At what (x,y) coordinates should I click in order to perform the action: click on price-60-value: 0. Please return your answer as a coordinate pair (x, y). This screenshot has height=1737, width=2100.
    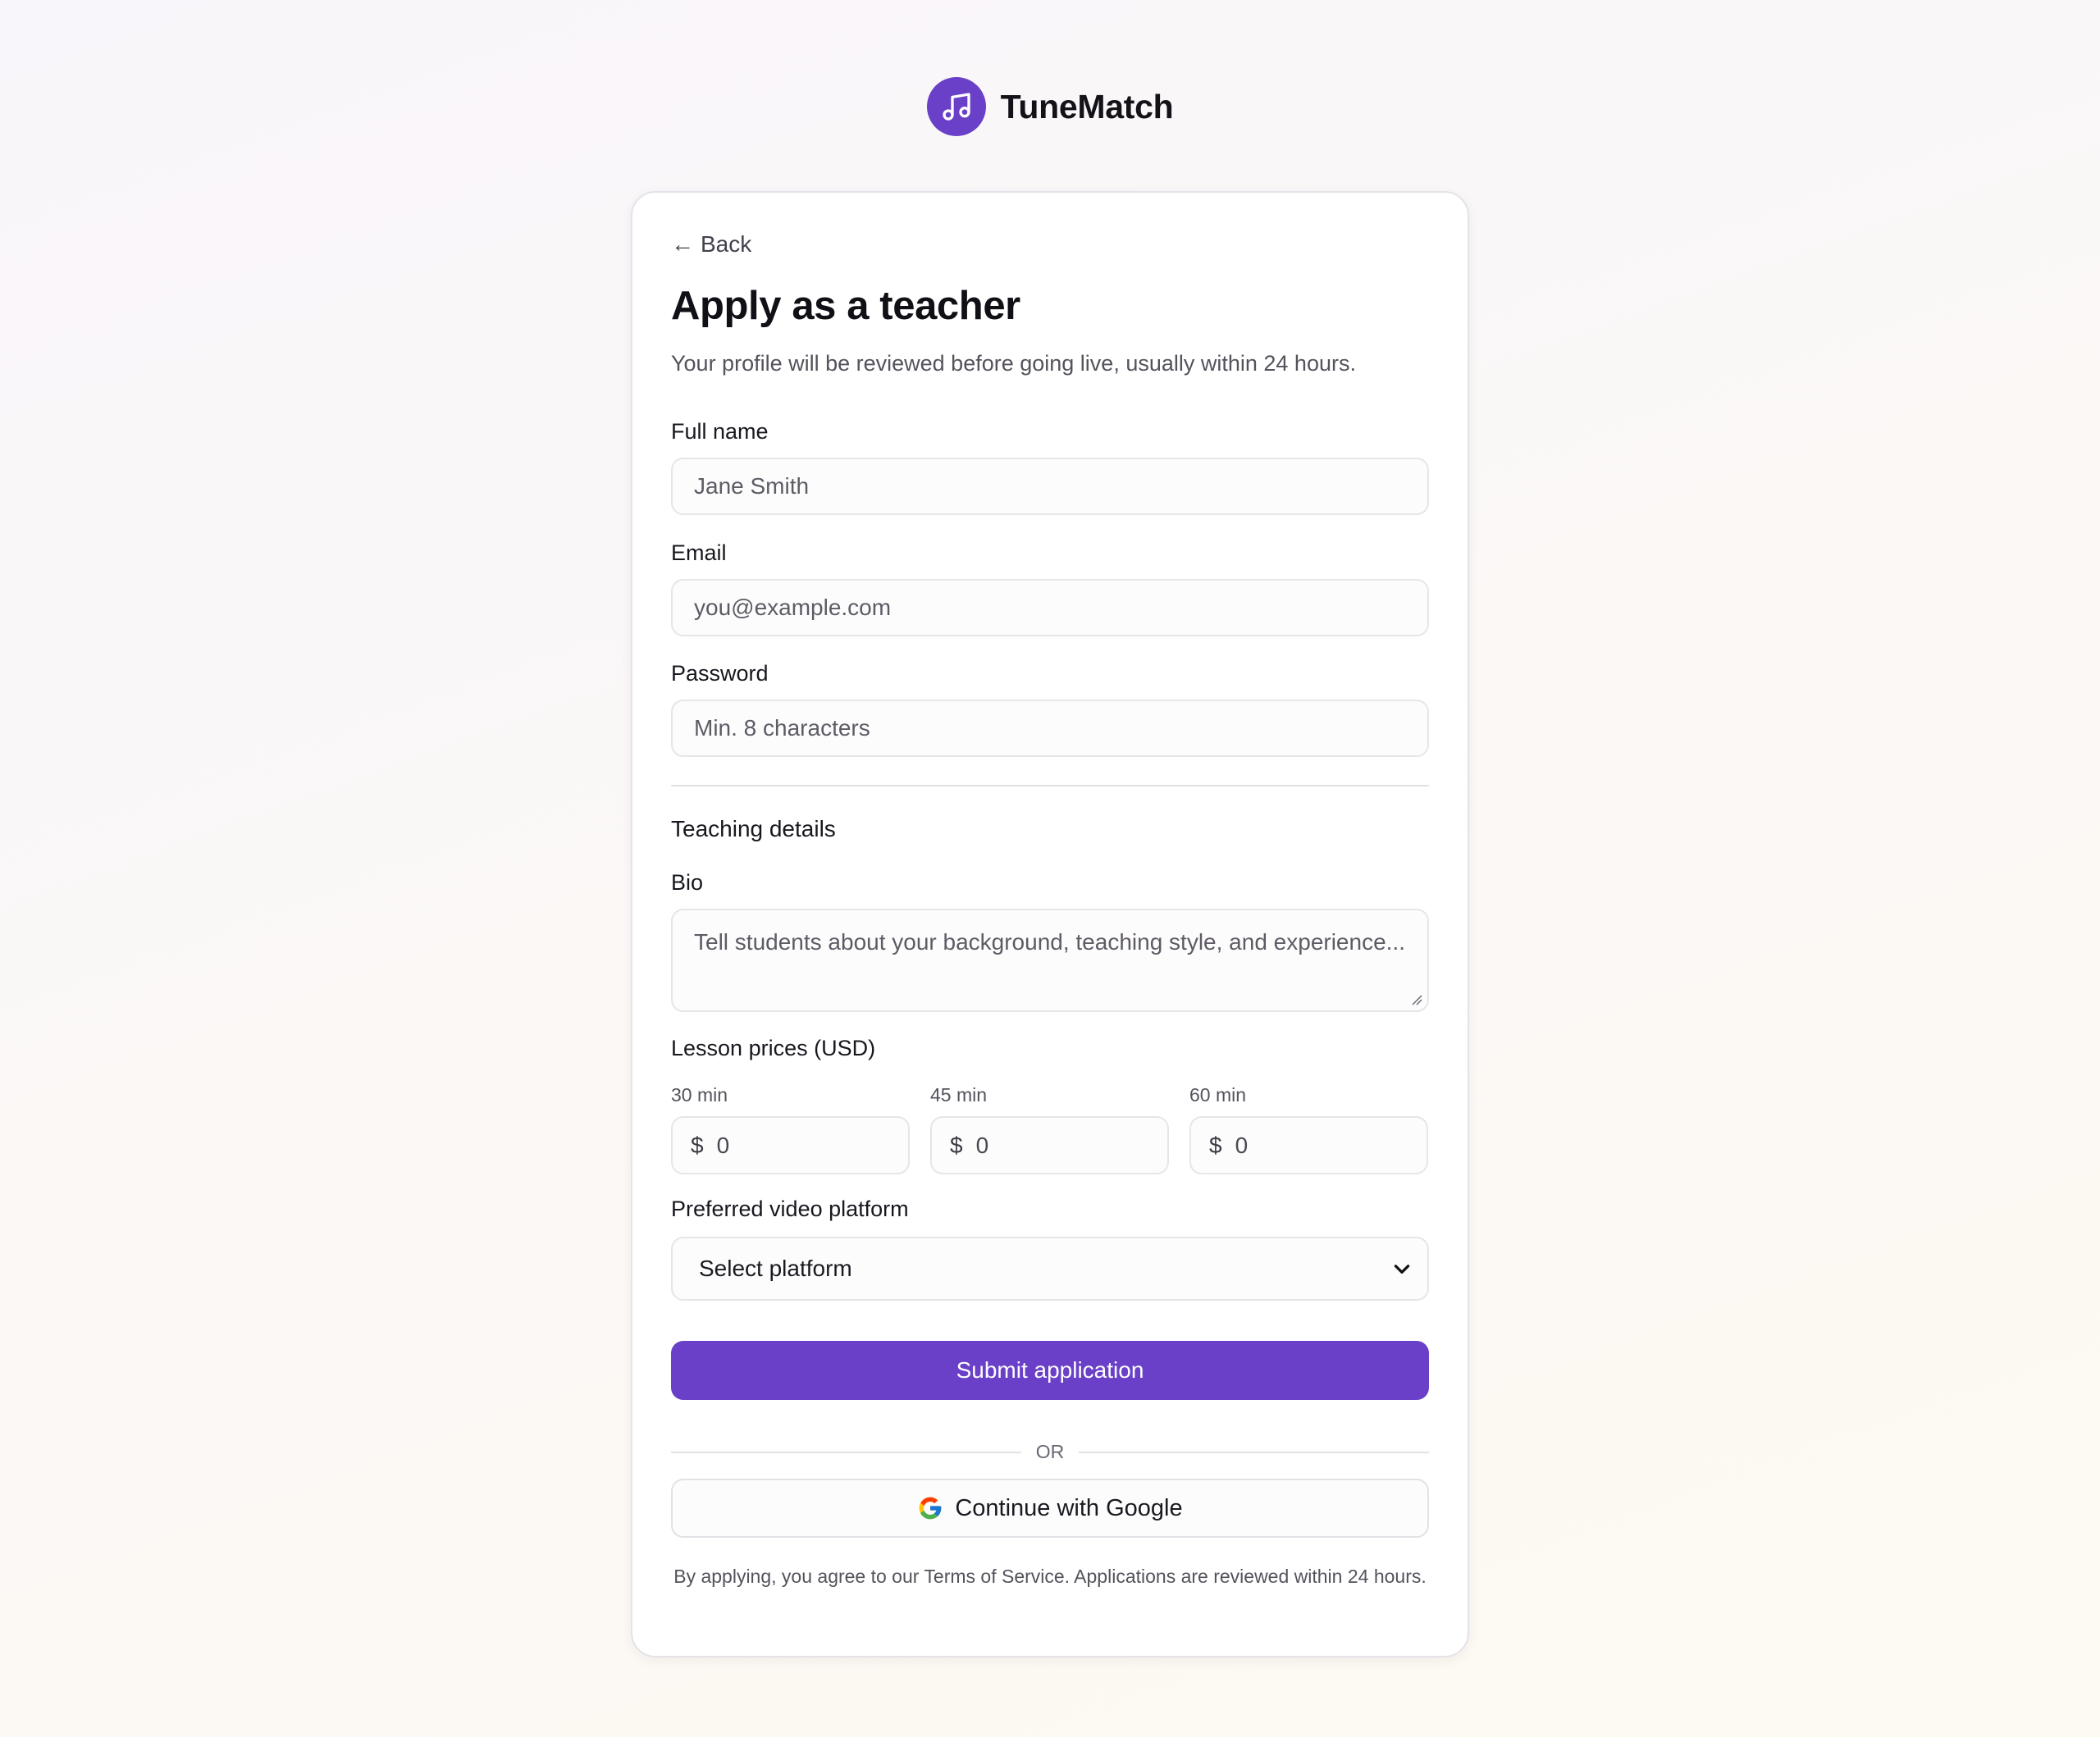
    Looking at the image, I should click on (1242, 1145).